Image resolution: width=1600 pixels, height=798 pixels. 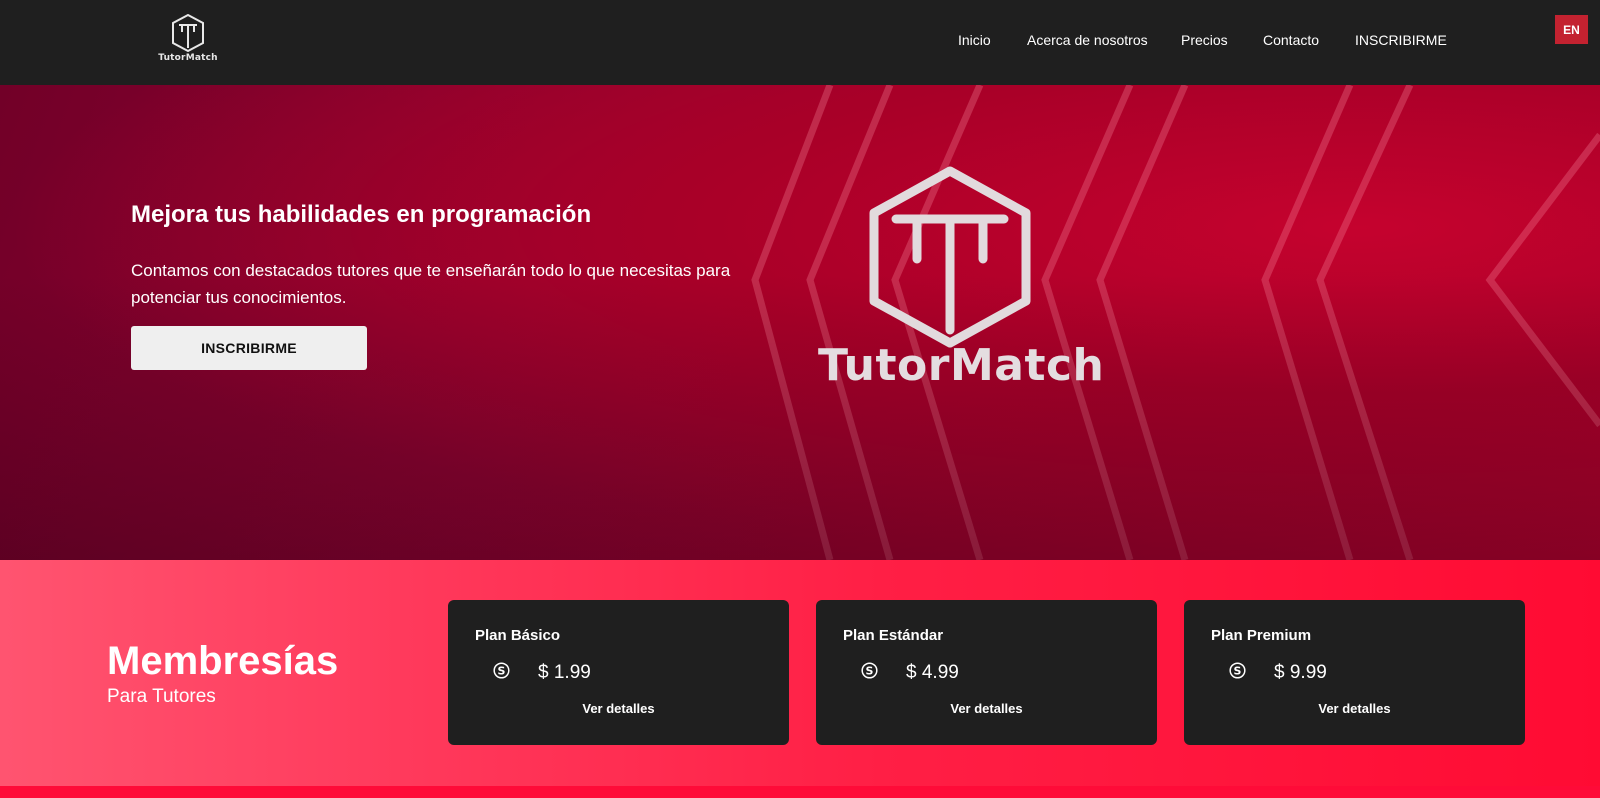 I want to click on plan-card-standard: Plan Estándar S $ 4.99 Ver detalles, so click(x=986, y=672).